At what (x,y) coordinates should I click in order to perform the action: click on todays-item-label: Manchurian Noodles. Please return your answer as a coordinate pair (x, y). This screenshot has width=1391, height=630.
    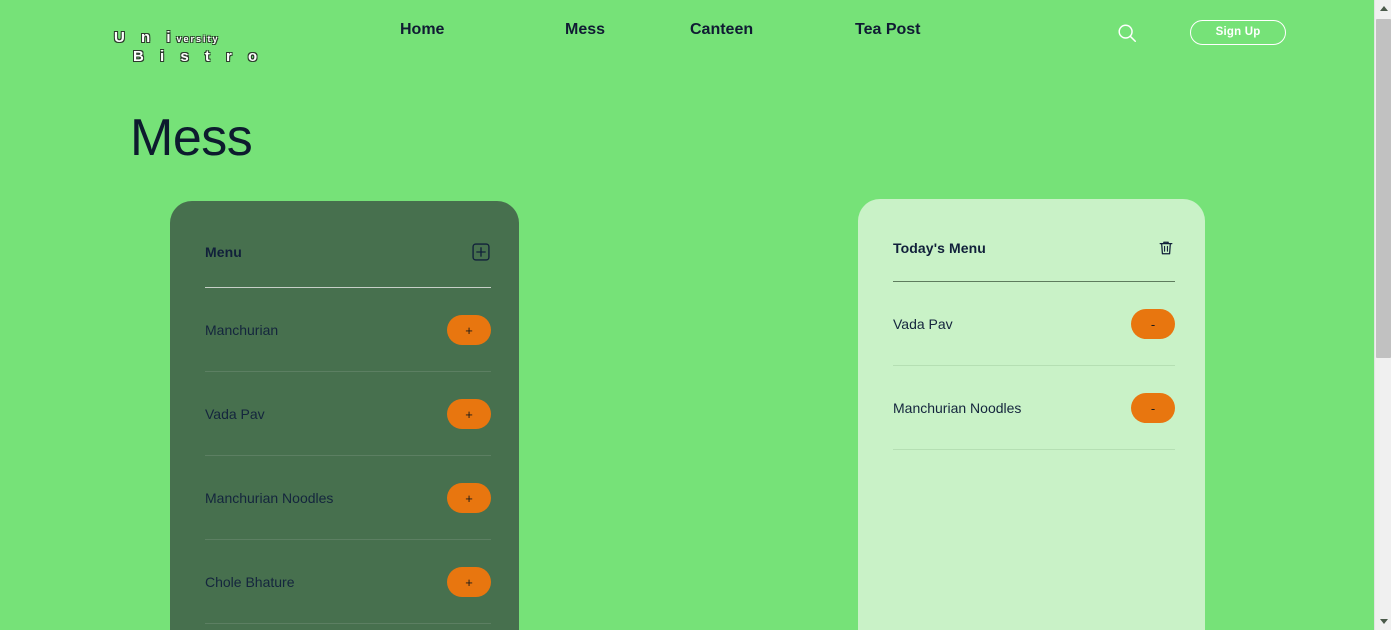
    Looking at the image, I should click on (957, 408).